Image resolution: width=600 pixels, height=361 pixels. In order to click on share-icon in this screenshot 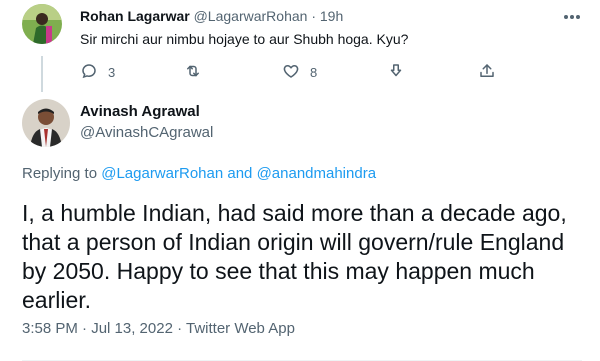, I will do `click(487, 72)`.